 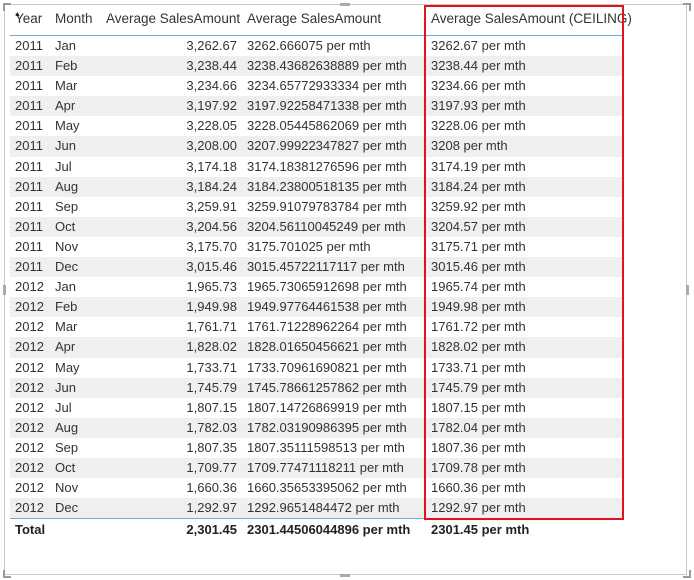 I want to click on cell-avg-sales: 3,208.00, so click(x=211, y=146).